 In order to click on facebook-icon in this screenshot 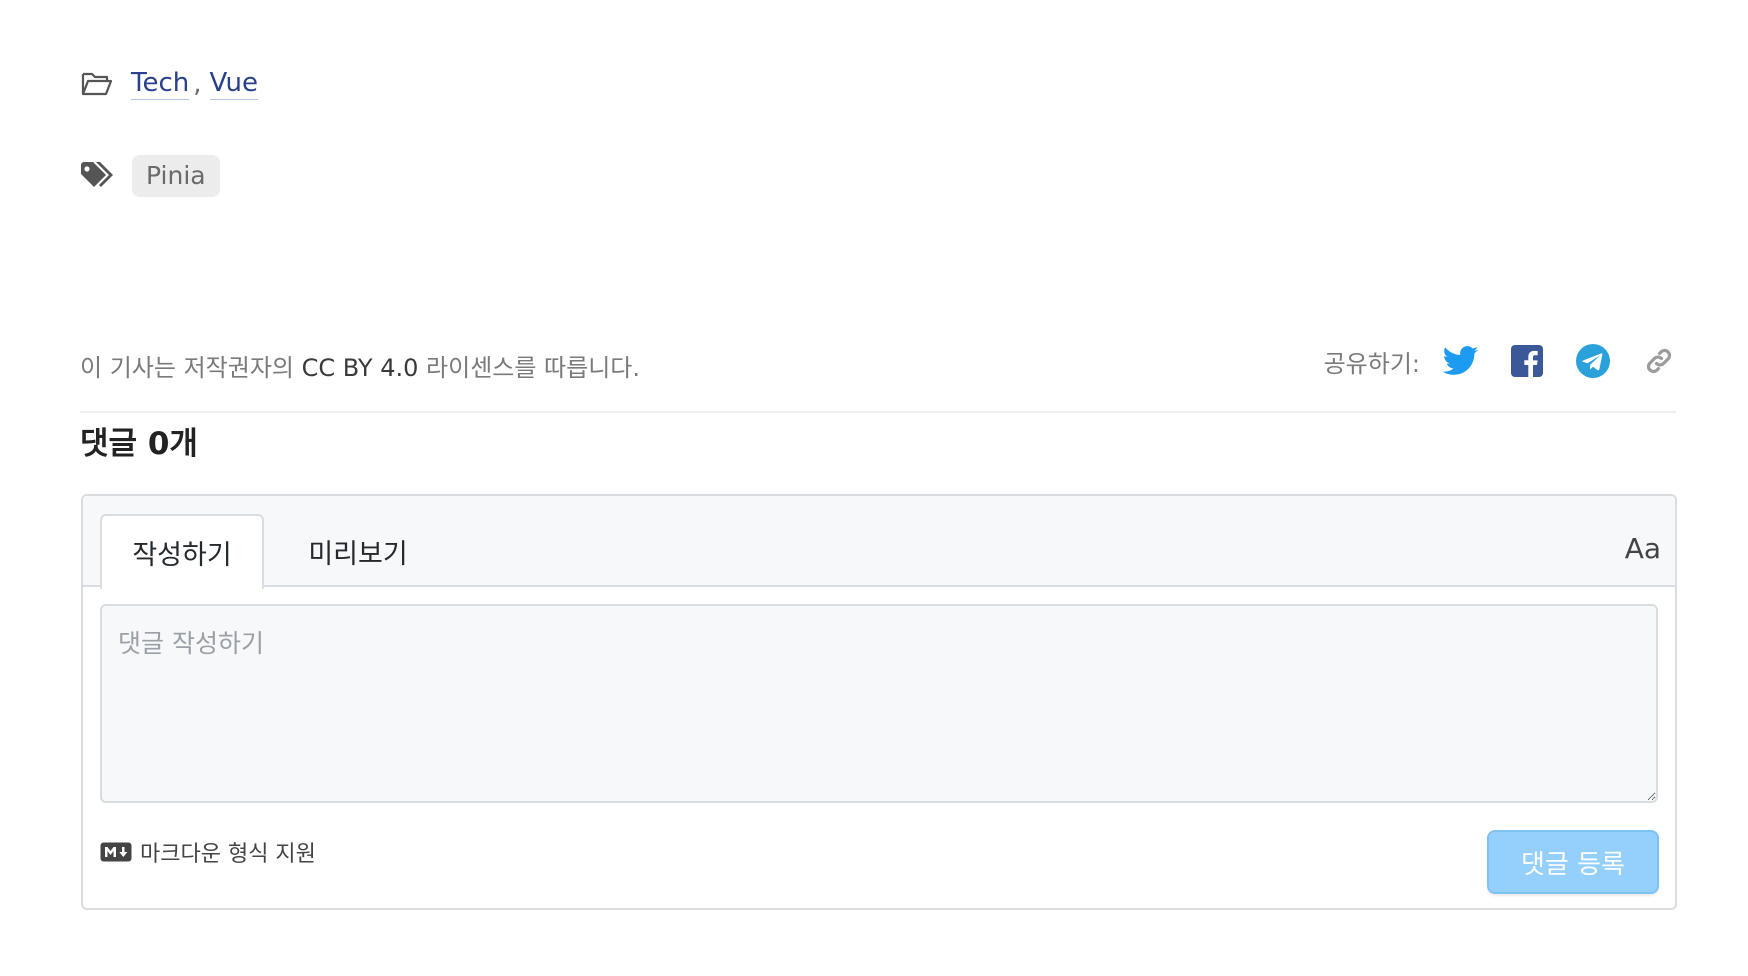, I will do `click(1527, 361)`.